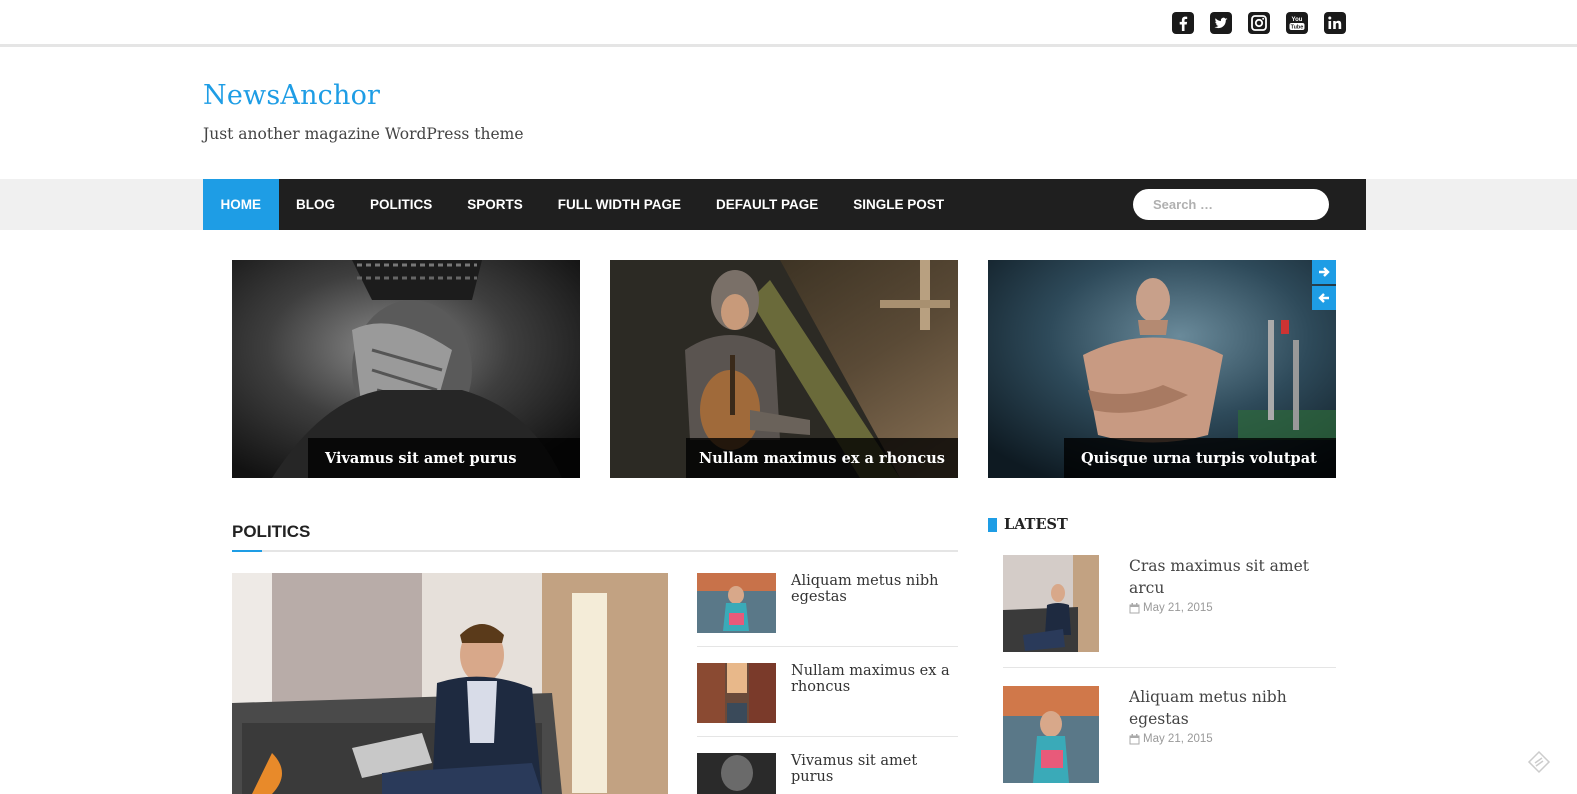 This screenshot has height=794, width=1577. What do you see at coordinates (495, 204) in the screenshot?
I see `nav-item-sports: SPORTS` at bounding box center [495, 204].